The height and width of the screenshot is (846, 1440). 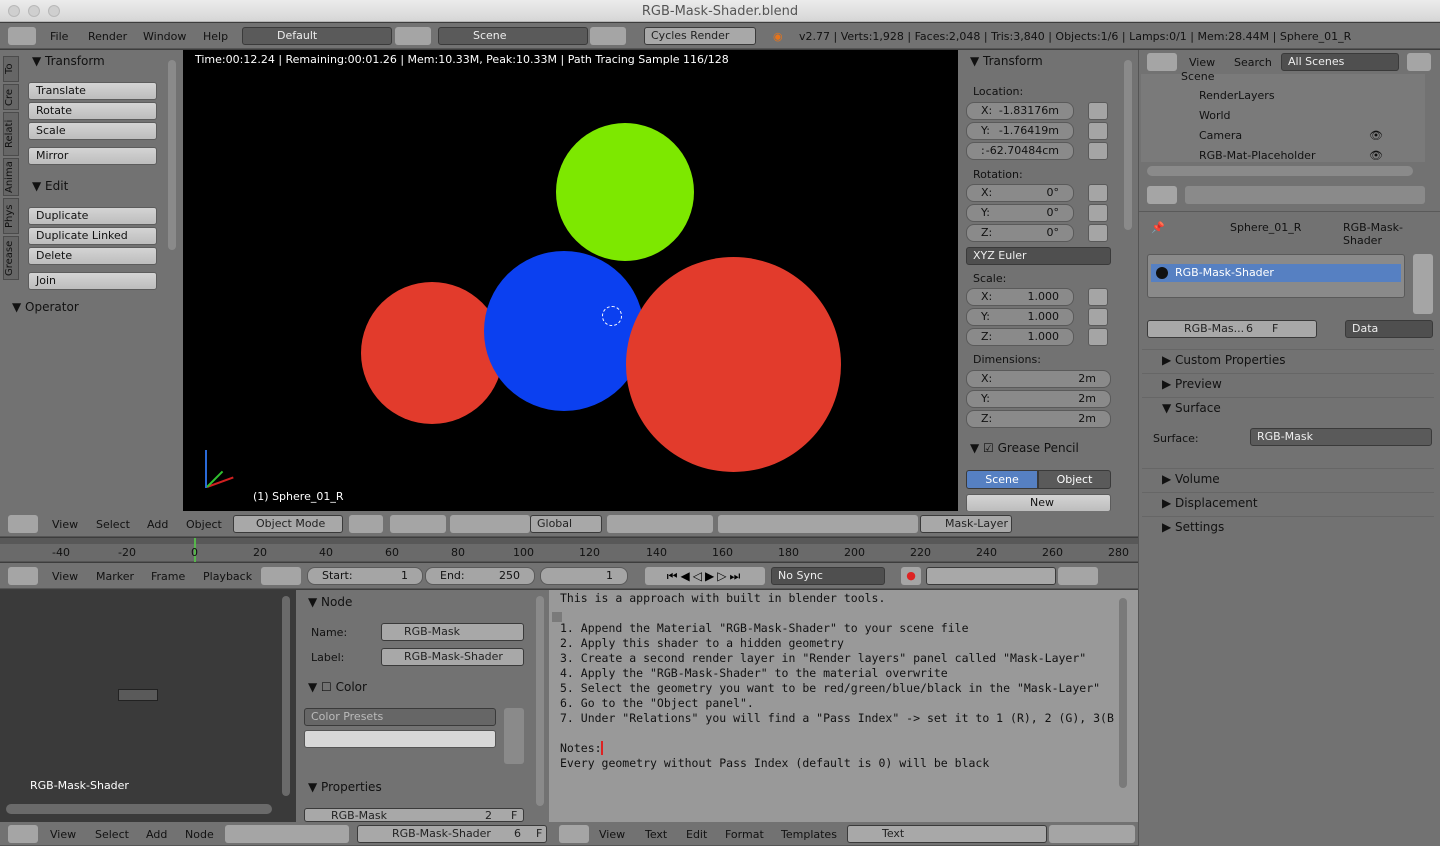 What do you see at coordinates (490, 524) in the screenshot?
I see `manipulator-icons` at bounding box center [490, 524].